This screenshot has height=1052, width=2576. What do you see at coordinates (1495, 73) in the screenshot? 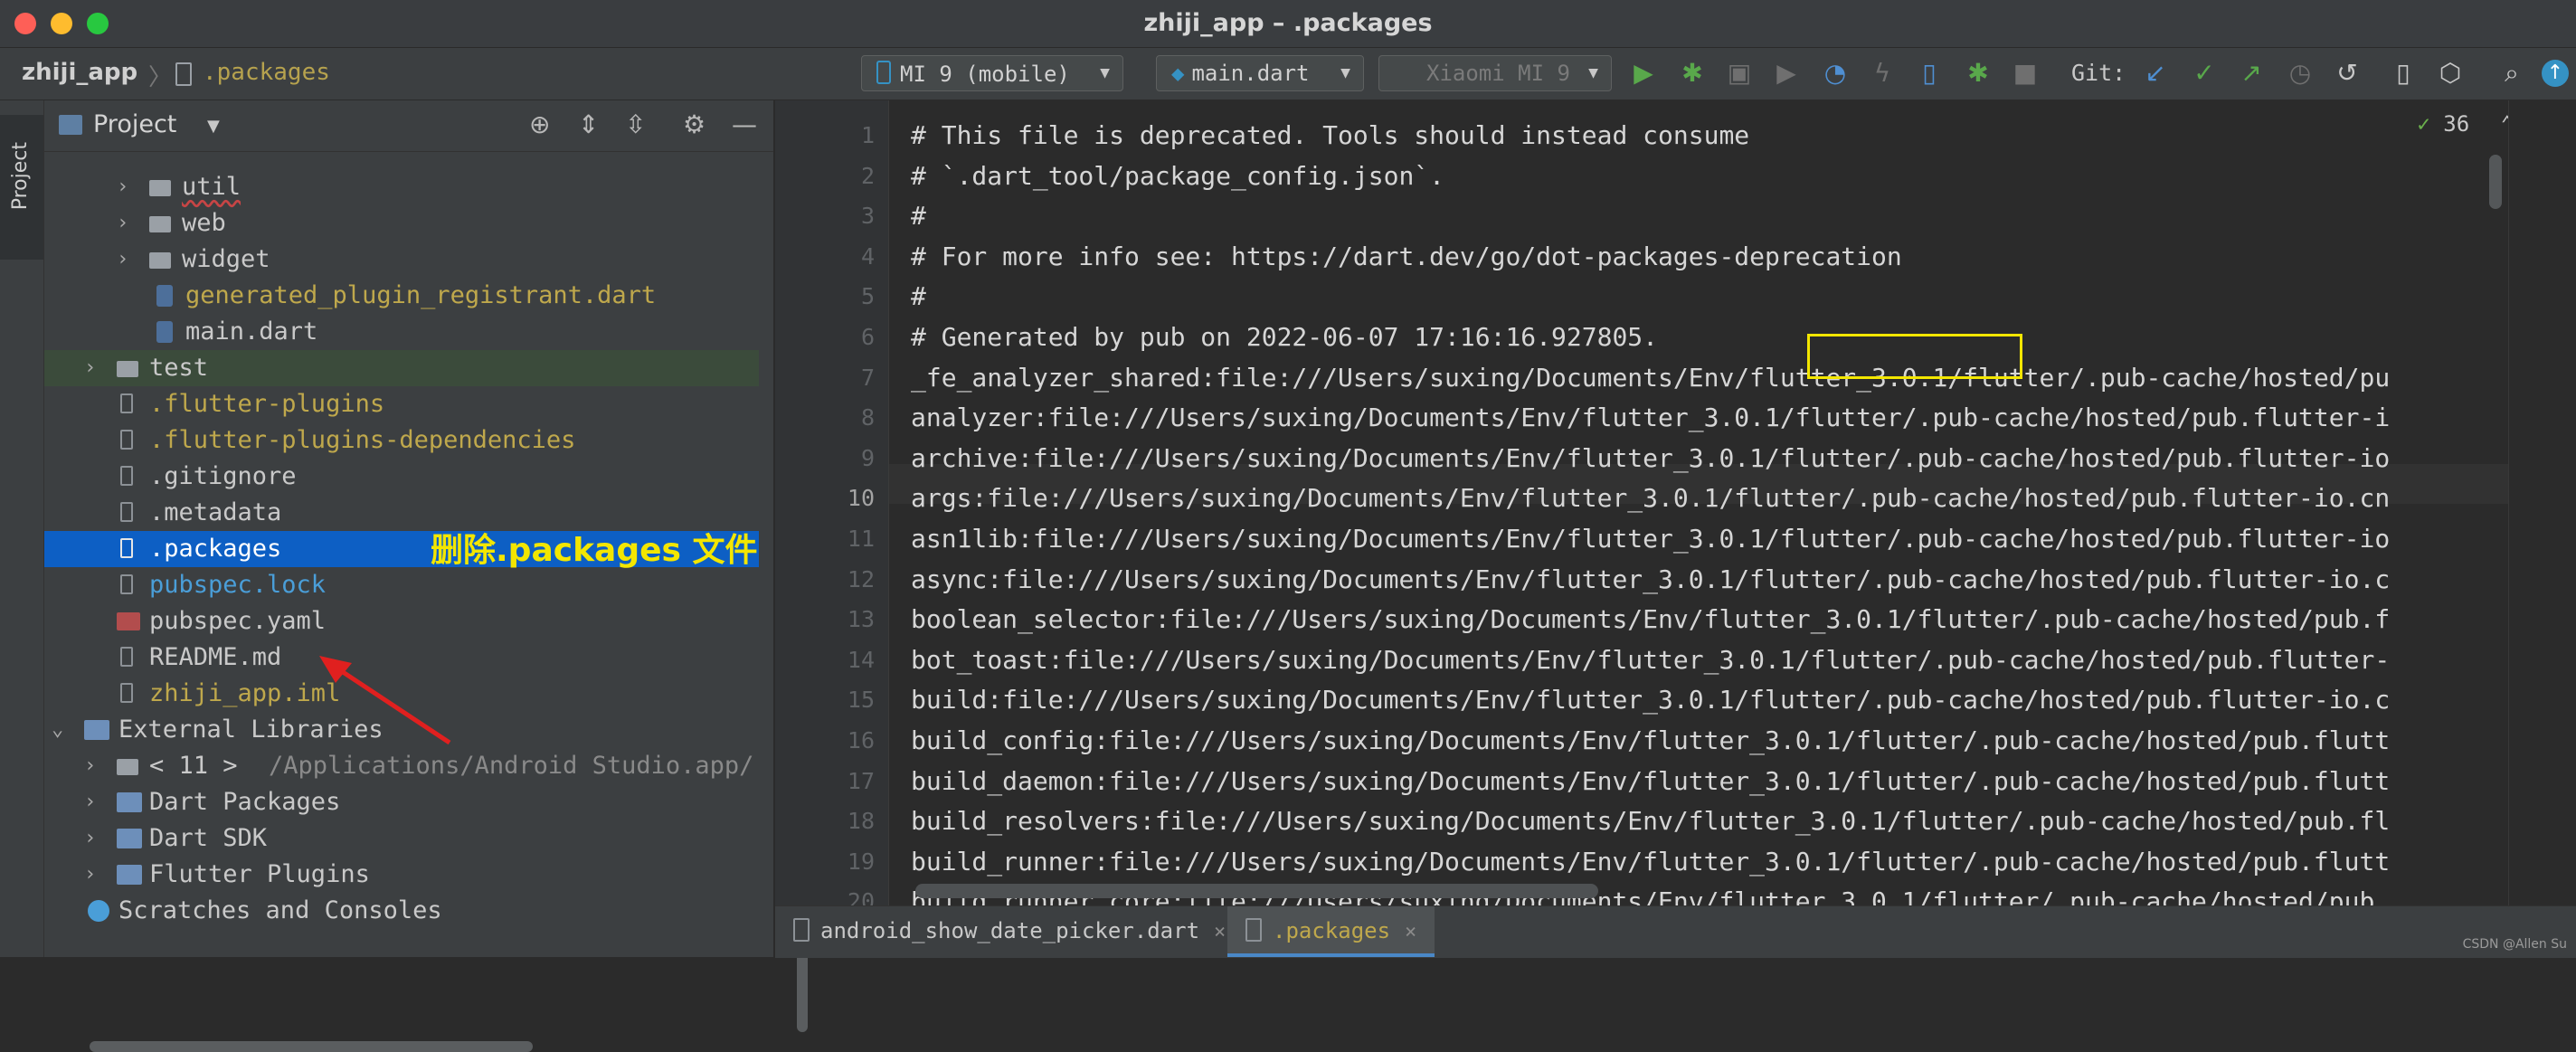
I see `target-device-selector: Xiaomi MI 9 ▼` at bounding box center [1495, 73].